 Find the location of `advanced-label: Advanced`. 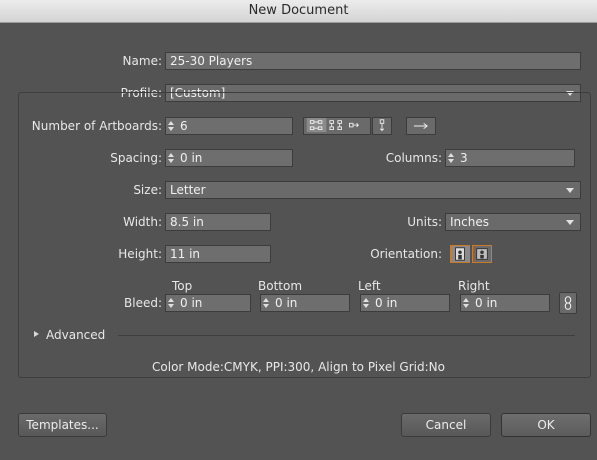

advanced-label: Advanced is located at coordinates (76, 335).